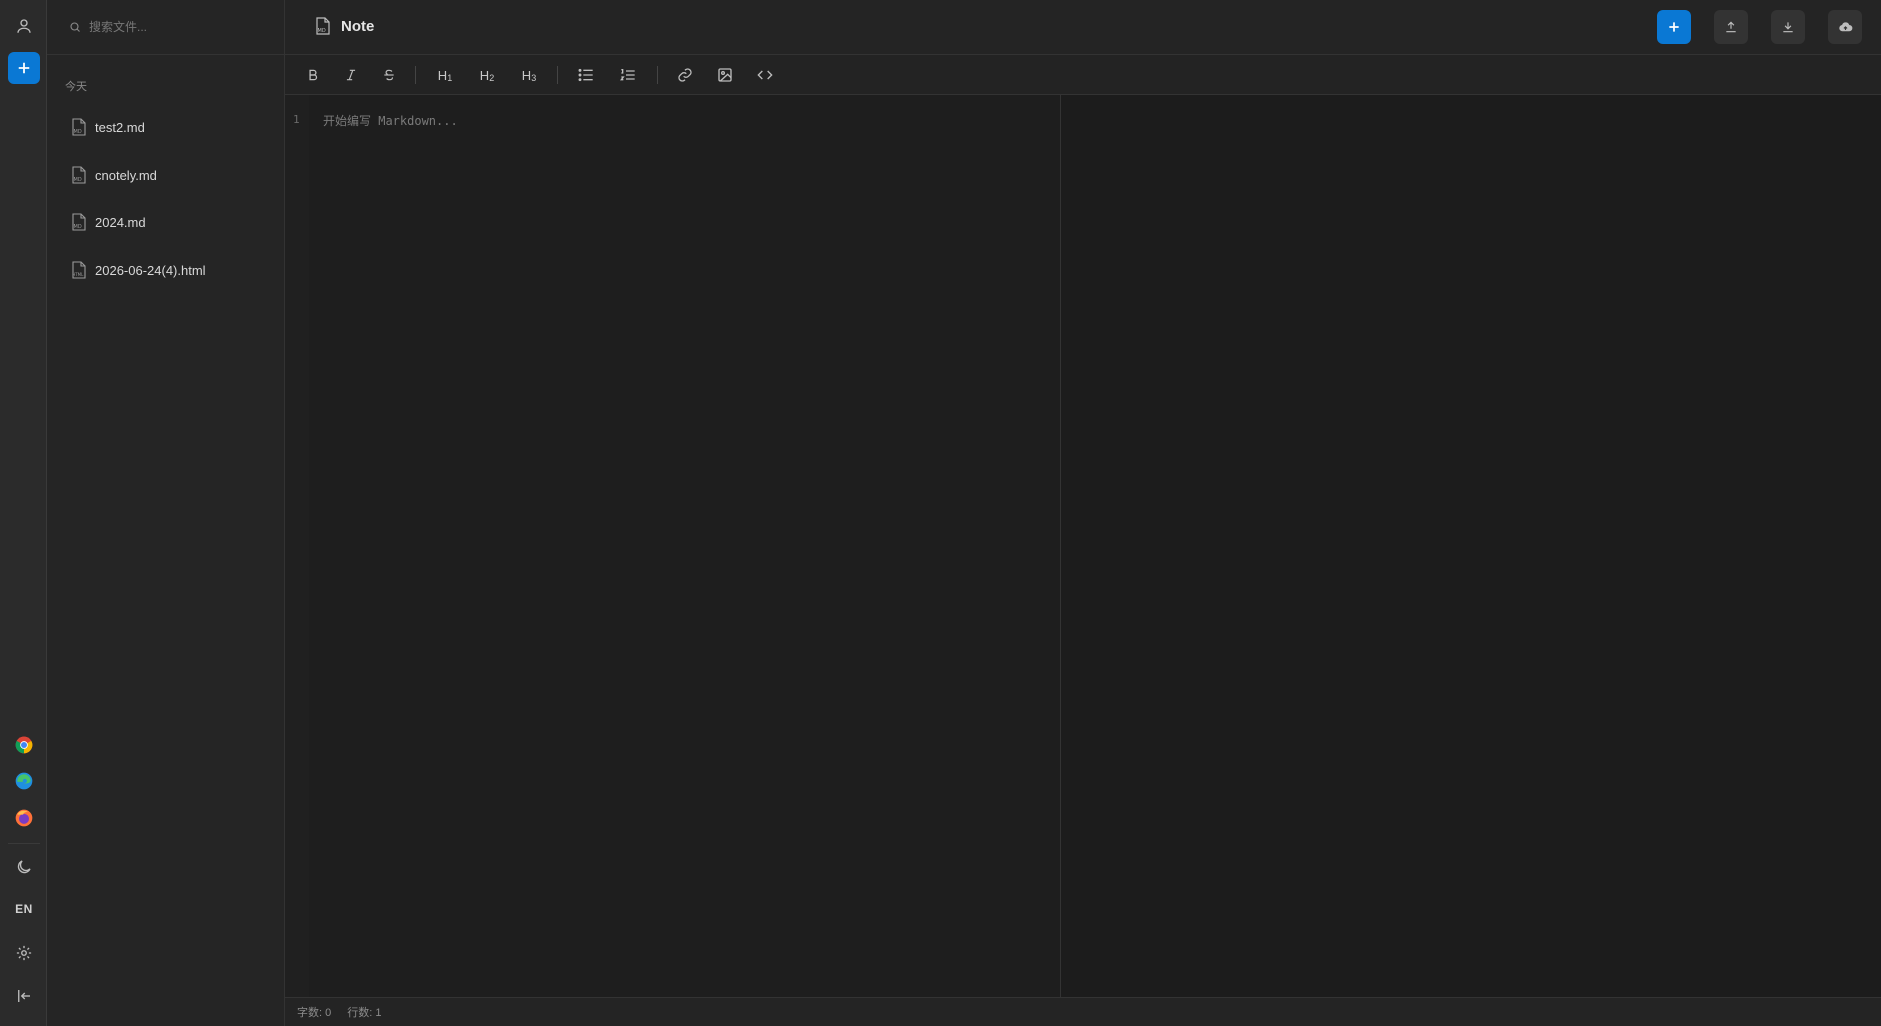 The width and height of the screenshot is (1881, 1026). I want to click on strikethrough-button, so click(389, 75).